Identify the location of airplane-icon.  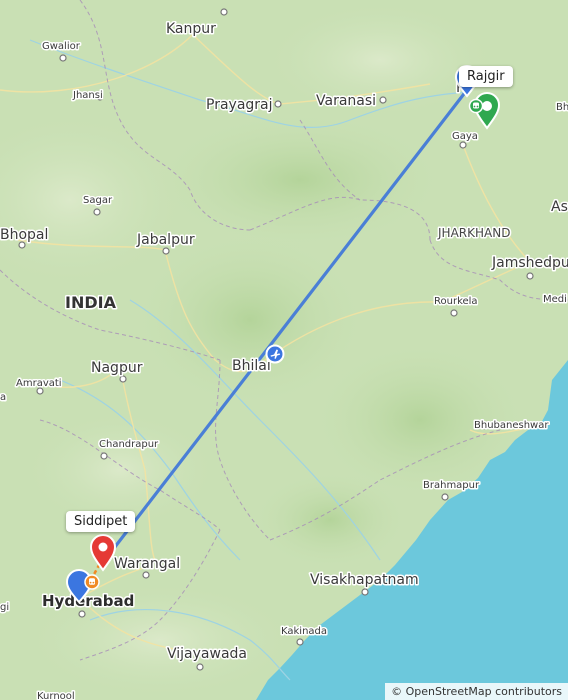
(275, 354).